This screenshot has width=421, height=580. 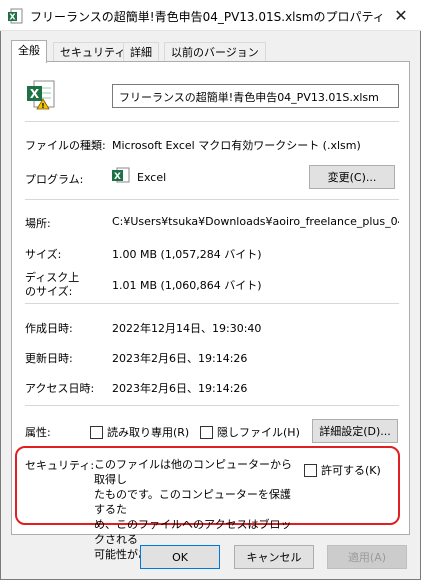 I want to click on size-value: 1.00 MB (1,057,284 バイト), so click(x=187, y=254).